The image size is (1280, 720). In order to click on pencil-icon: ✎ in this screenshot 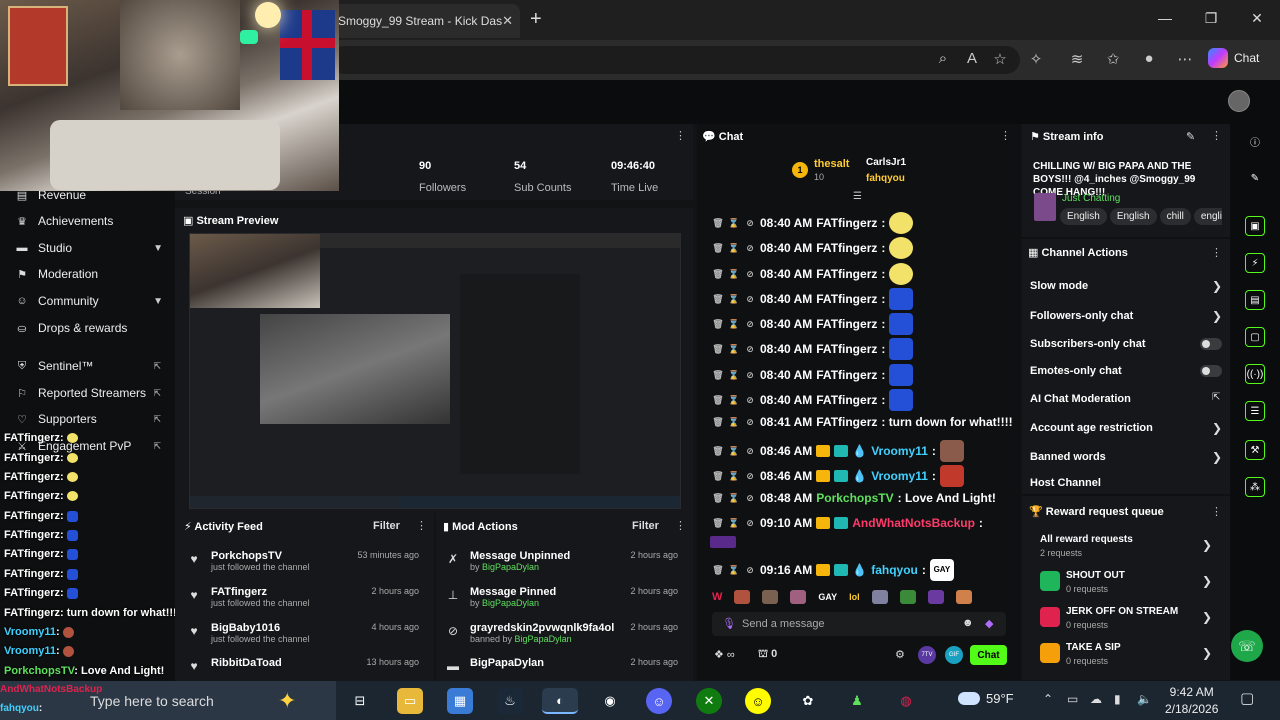, I will do `click(1255, 178)`.